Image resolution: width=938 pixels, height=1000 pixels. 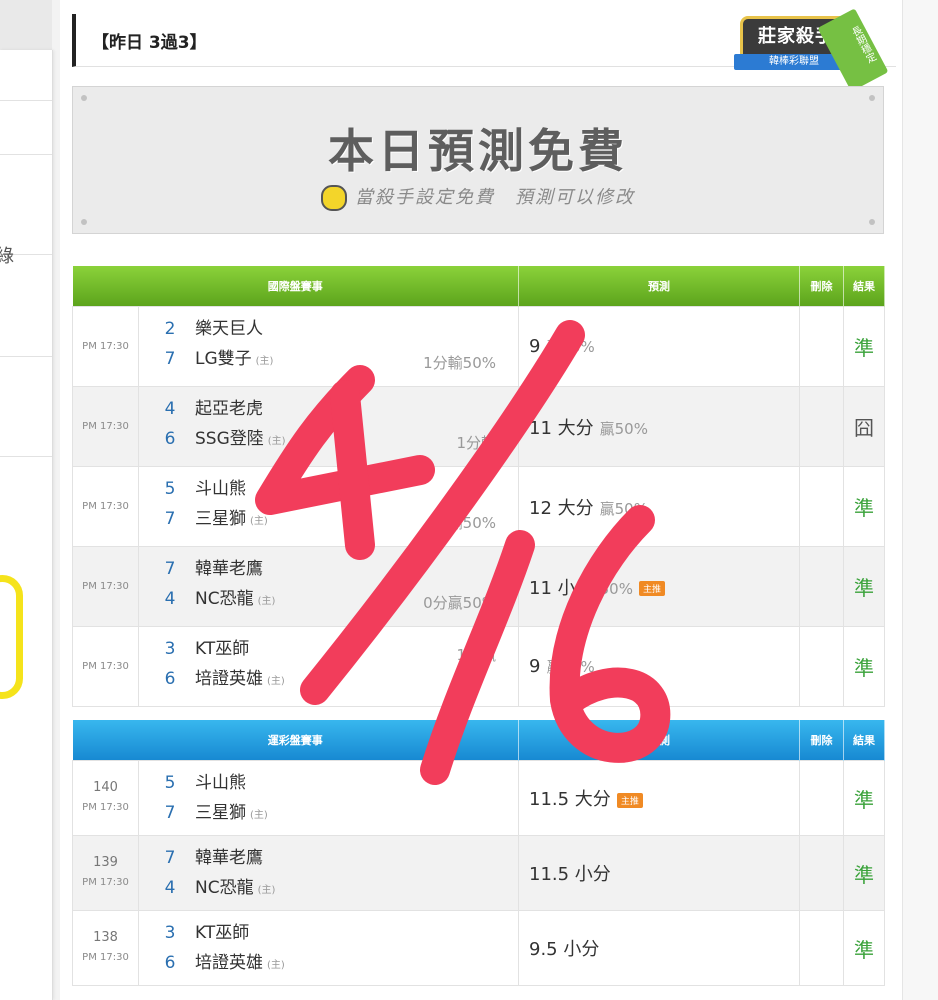 What do you see at coordinates (328, 506) in the screenshot?
I see `match-cell: 5 斗山熊 7 三星獅 (主) 輸50%` at bounding box center [328, 506].